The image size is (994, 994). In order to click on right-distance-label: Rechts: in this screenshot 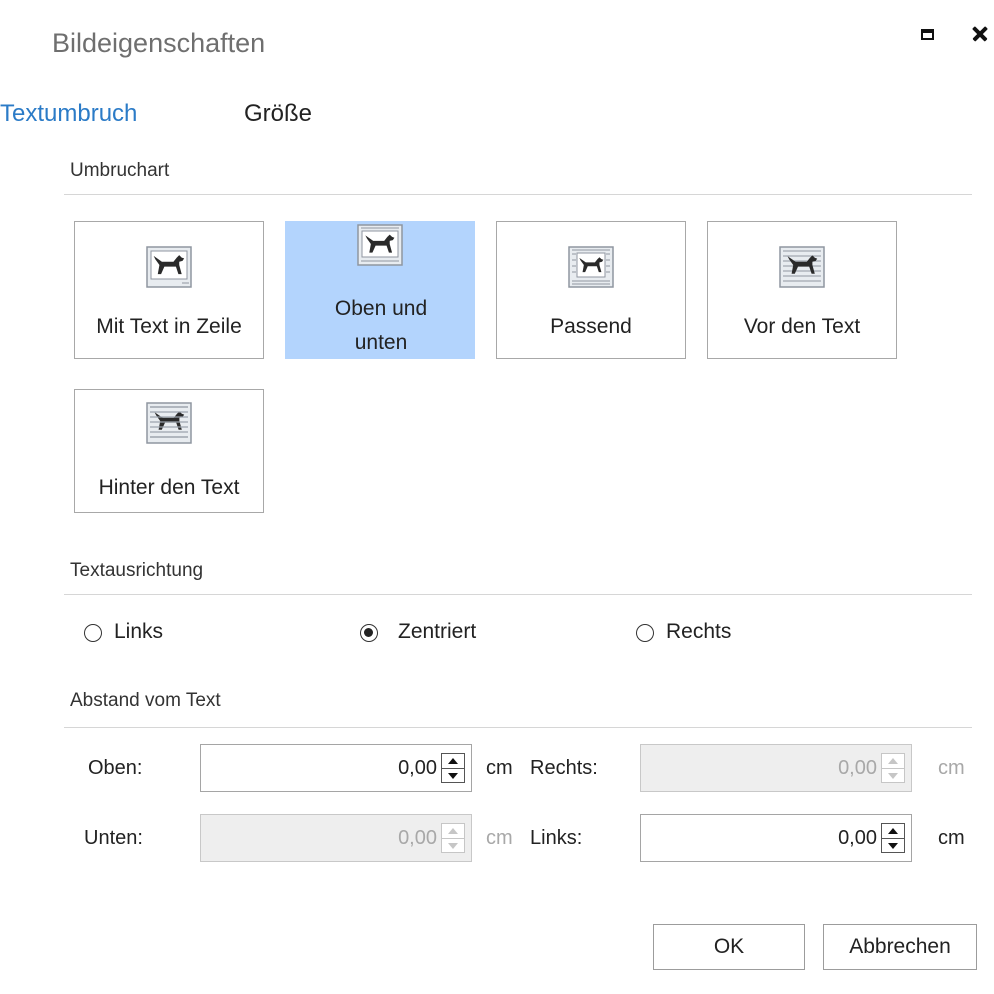, I will do `click(564, 768)`.